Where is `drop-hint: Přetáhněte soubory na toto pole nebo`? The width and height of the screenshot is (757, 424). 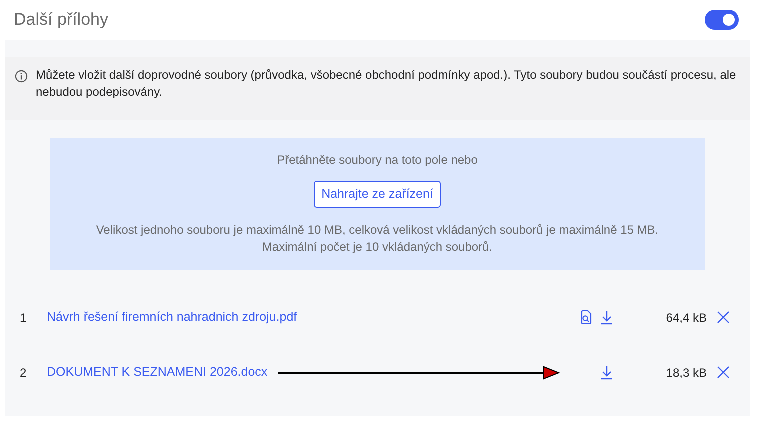 drop-hint: Přetáhněte soubory na toto pole nebo is located at coordinates (377, 160).